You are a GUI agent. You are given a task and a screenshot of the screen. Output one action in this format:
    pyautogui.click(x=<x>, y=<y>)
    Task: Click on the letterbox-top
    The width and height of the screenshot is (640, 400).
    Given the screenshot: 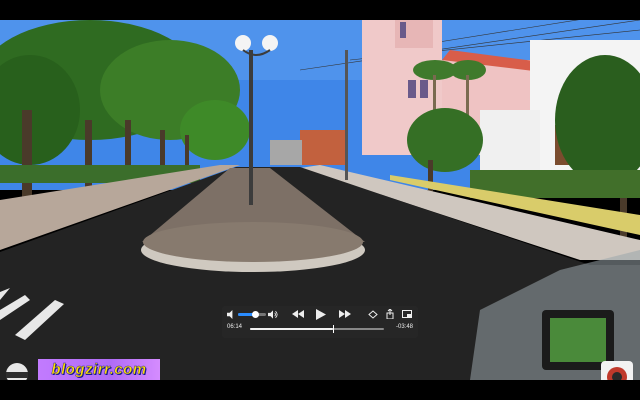 What is the action you would take?
    pyautogui.click(x=320, y=10)
    